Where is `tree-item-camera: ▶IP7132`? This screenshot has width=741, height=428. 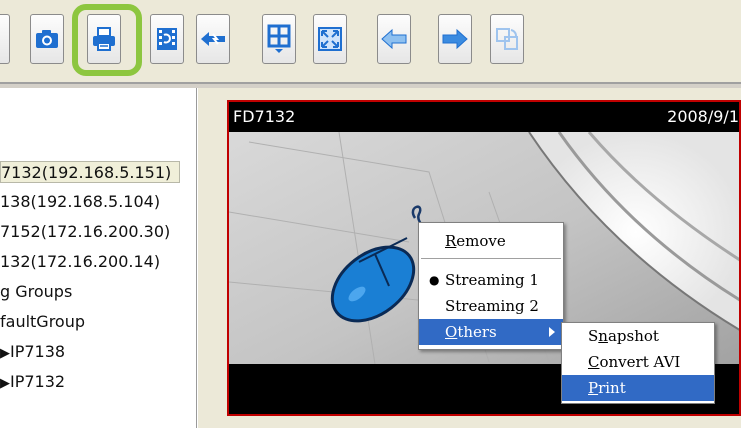 tree-item-camera: ▶IP7132 is located at coordinates (32, 382).